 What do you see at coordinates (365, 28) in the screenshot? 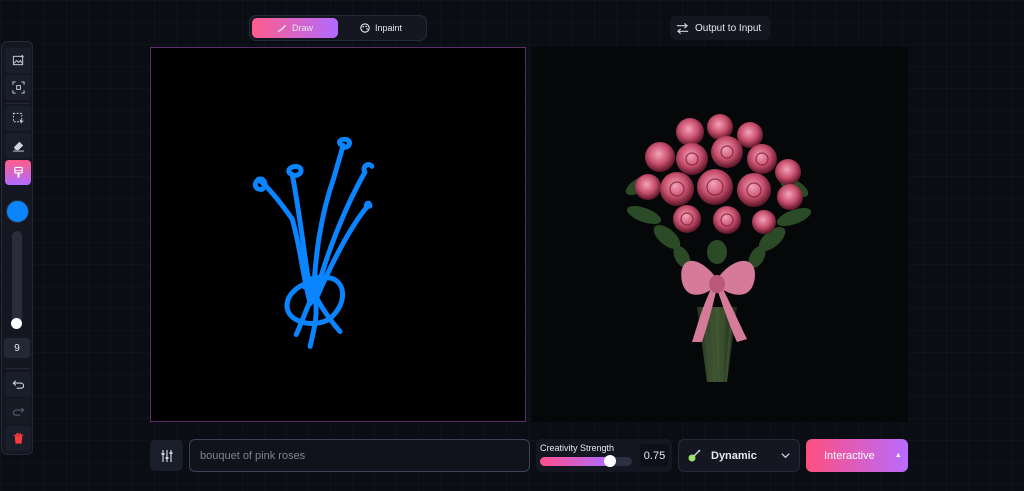
I see `palette-icon` at bounding box center [365, 28].